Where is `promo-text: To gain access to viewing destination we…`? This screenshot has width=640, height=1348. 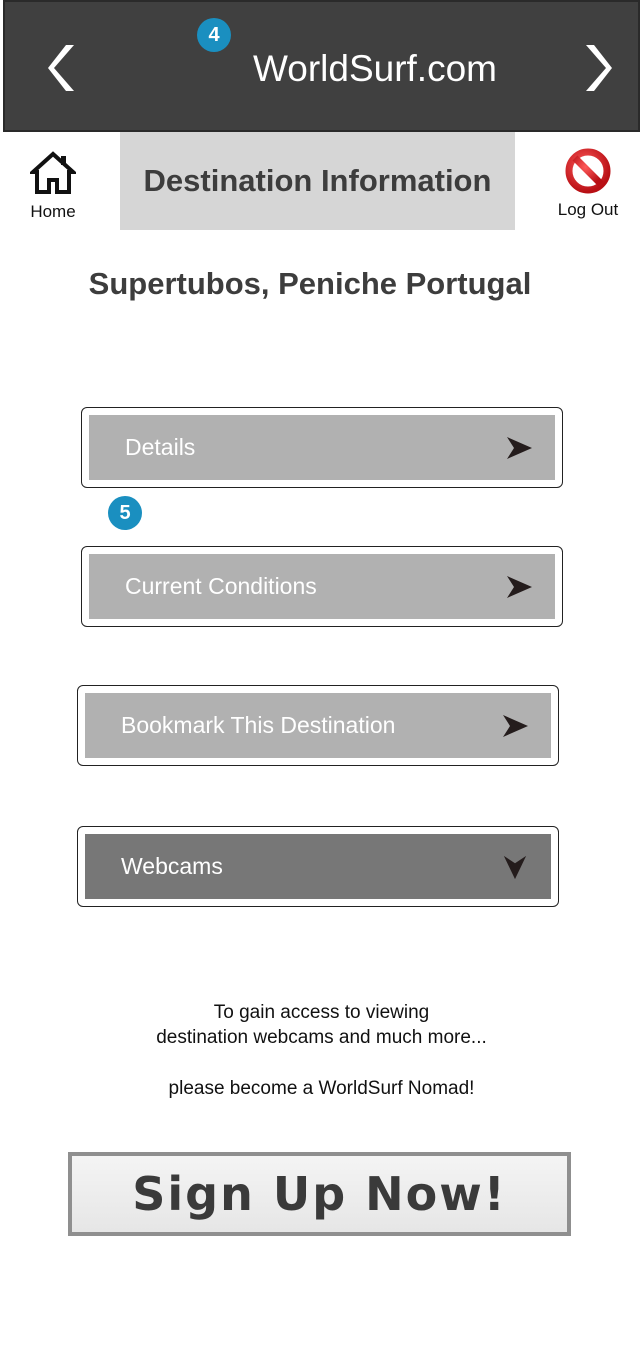
promo-text: To gain access to viewing destination we… is located at coordinates (320, 1050).